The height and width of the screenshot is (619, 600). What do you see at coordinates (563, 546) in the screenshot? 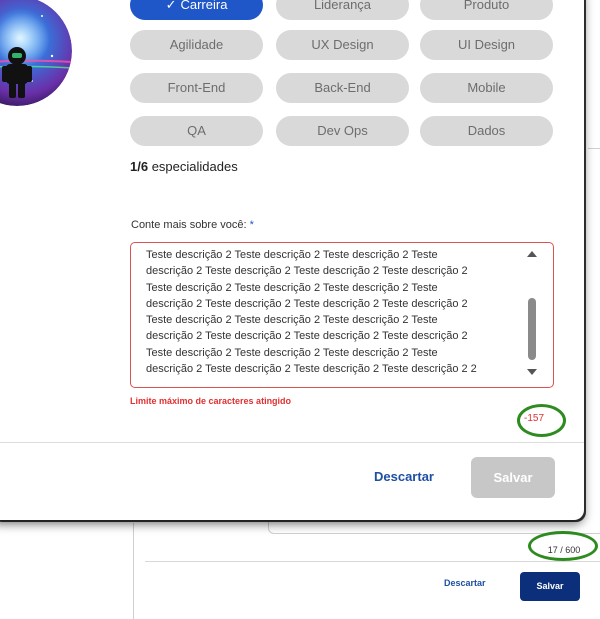
I see `annotation-ring-small` at bounding box center [563, 546].